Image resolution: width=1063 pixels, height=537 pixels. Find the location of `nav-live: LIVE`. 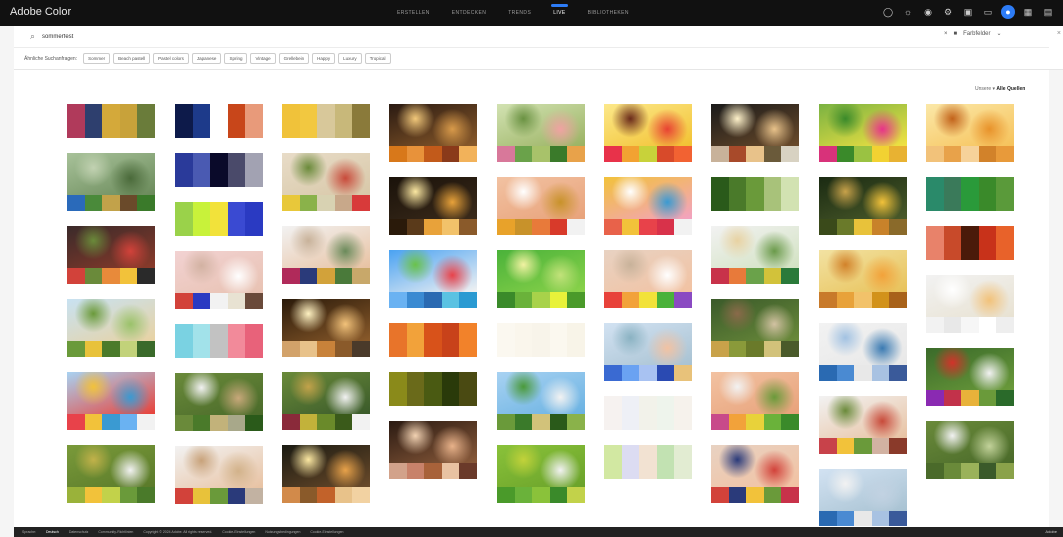

nav-live: LIVE is located at coordinates (560, 13).